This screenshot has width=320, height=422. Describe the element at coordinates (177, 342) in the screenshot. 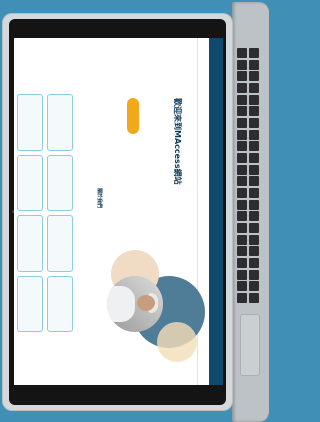

I see `hero-decor-circle` at that location.